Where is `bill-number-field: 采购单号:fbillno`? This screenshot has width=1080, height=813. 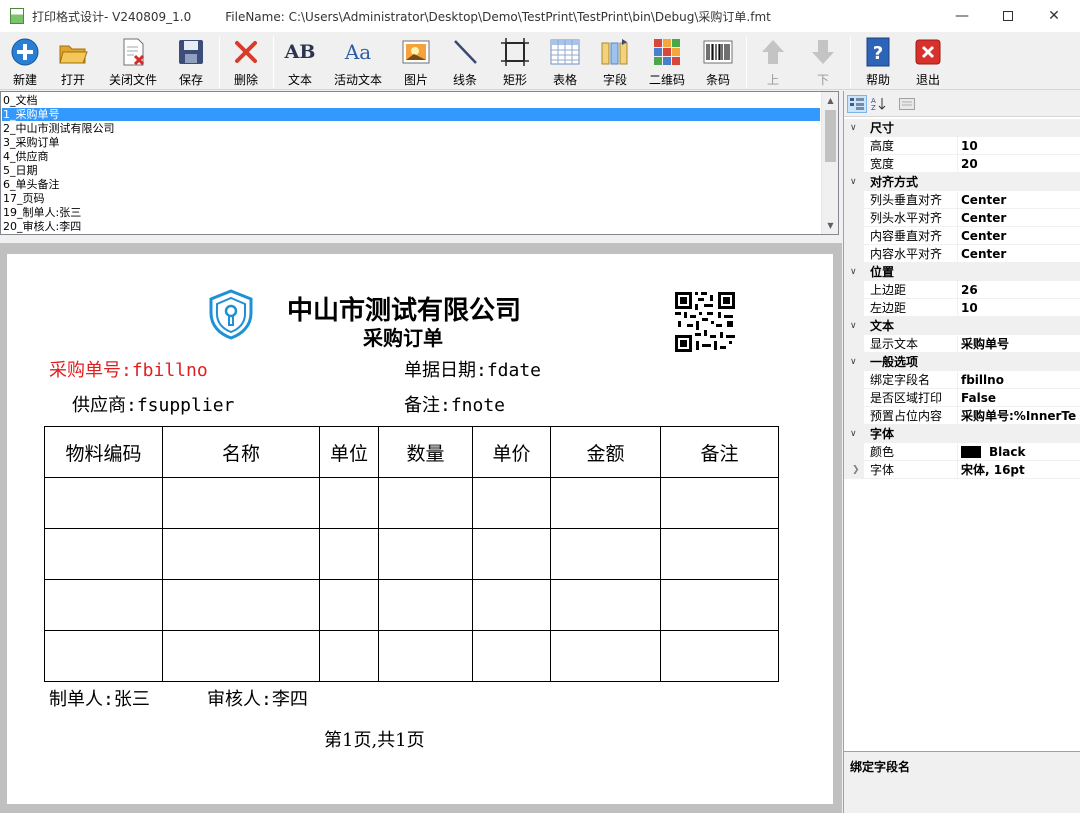
bill-number-field: 采购单号:fbillno is located at coordinates (128, 369).